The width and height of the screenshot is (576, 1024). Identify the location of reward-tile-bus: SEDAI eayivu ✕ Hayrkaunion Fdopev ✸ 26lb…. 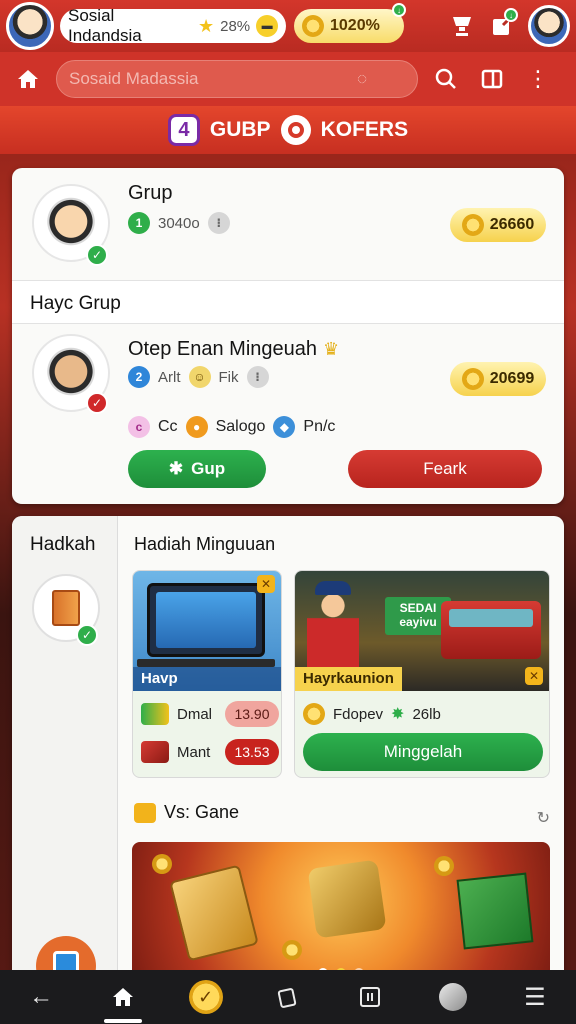
(422, 674).